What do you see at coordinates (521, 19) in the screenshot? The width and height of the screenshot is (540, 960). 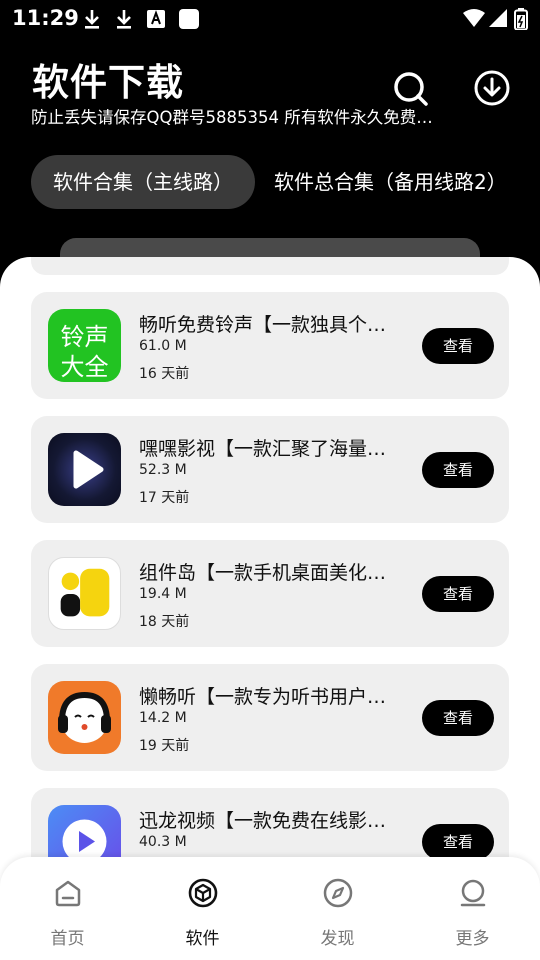 I see `battery-icon` at bounding box center [521, 19].